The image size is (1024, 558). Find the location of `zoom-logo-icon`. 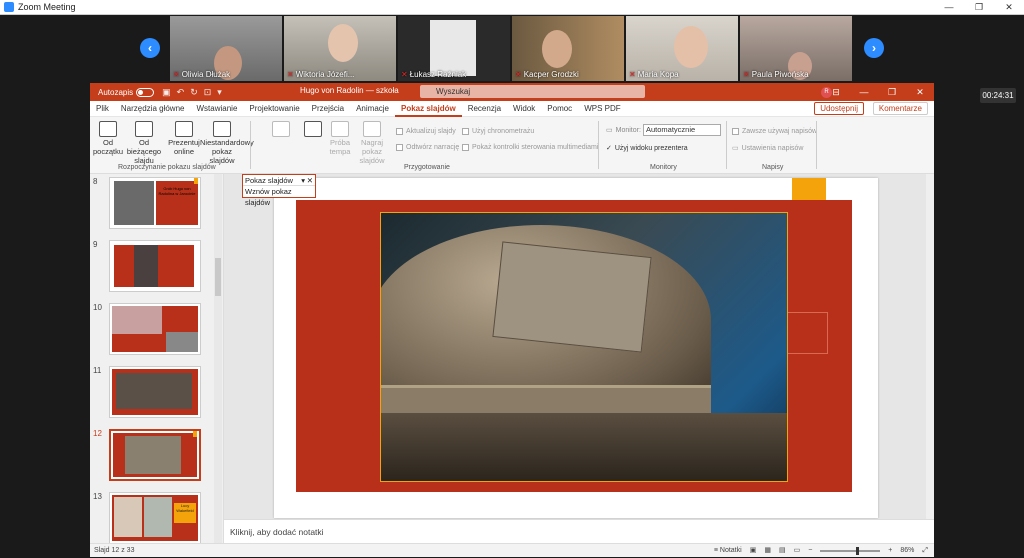

zoom-logo-icon is located at coordinates (9, 7).